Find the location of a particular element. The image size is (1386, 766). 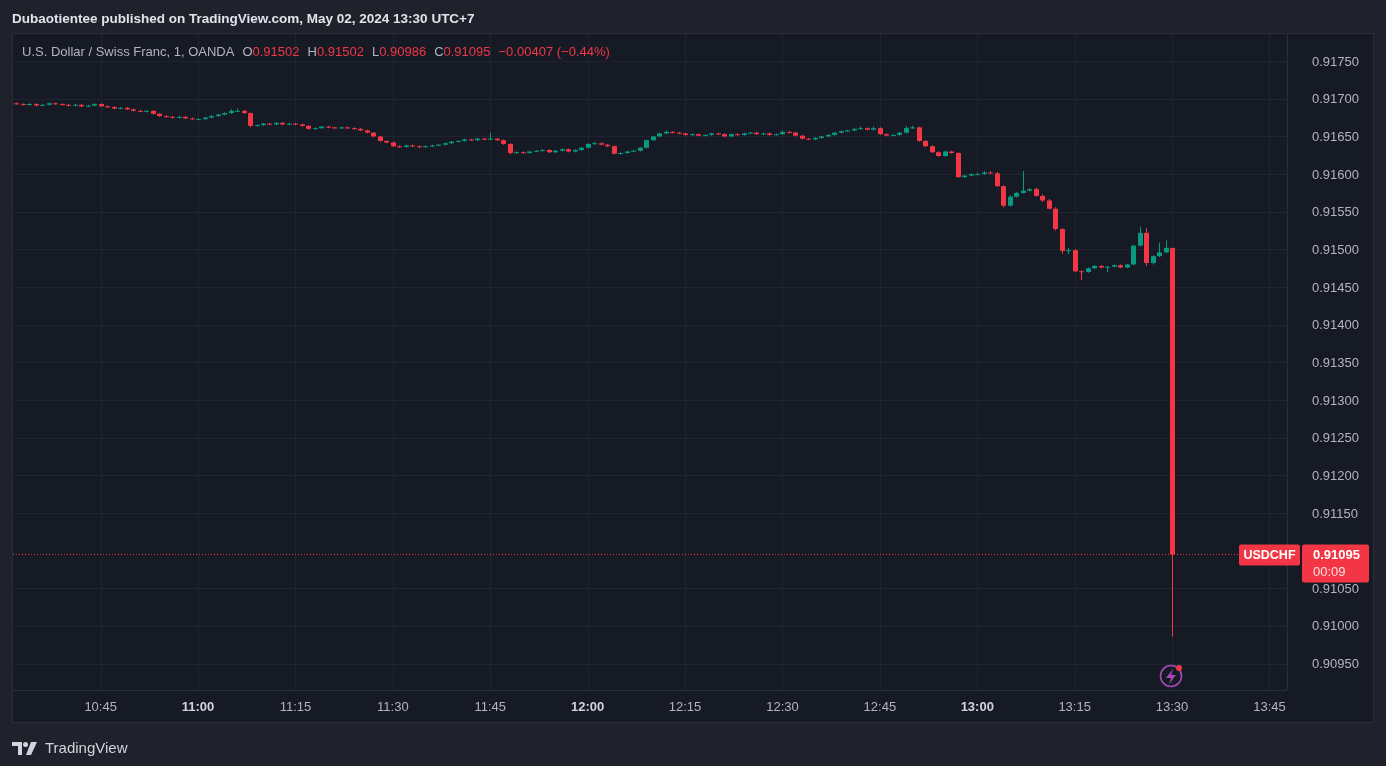

price-axis-label: 0.91200 is located at coordinates (1335, 475).